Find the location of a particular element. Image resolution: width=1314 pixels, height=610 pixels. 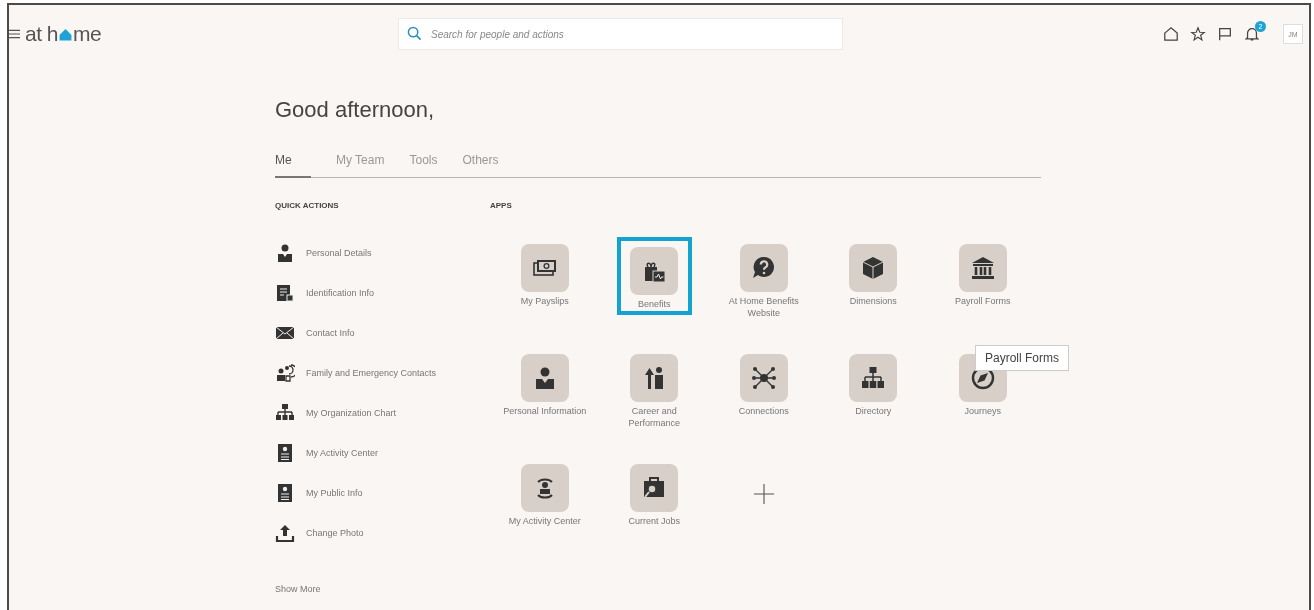

quick-action-link: My Public Info is located at coordinates (334, 493).